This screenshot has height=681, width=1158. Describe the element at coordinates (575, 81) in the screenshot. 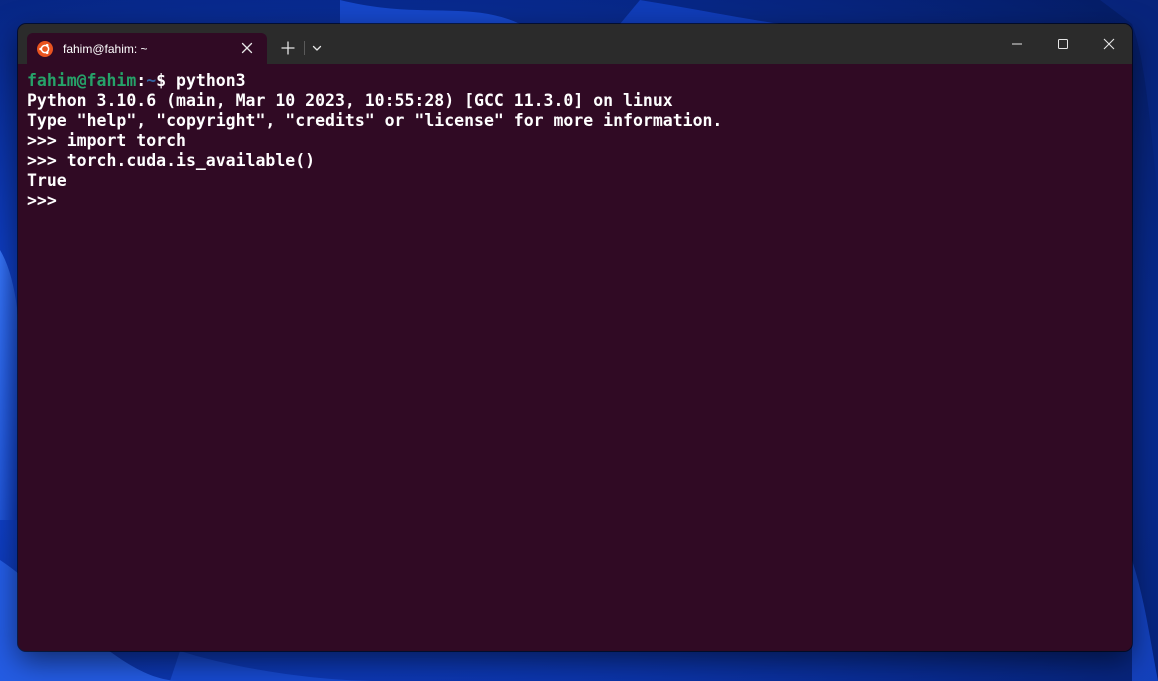

I see `prompt-line: fahim@fahim:~$ python3` at that location.